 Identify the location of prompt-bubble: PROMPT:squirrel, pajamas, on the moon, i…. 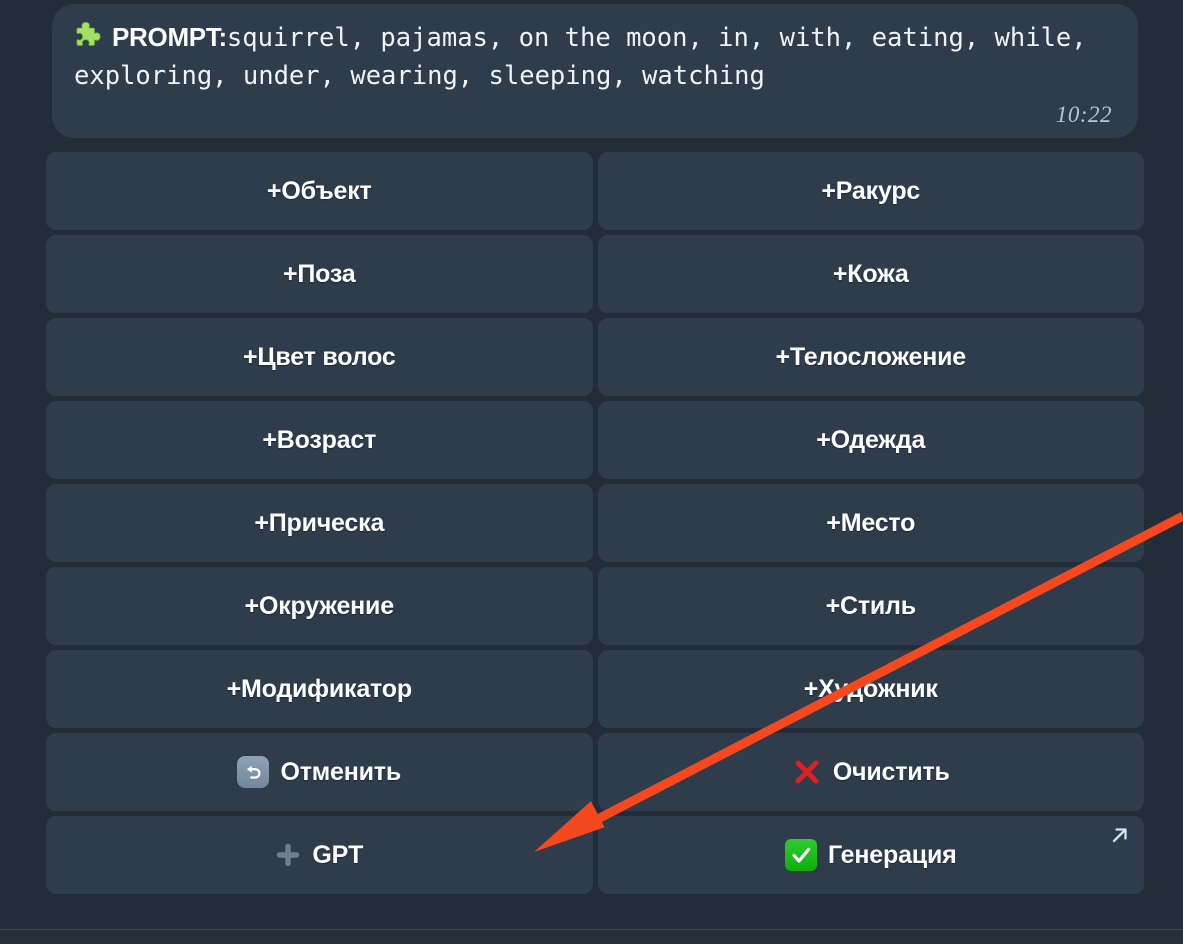
(595, 71).